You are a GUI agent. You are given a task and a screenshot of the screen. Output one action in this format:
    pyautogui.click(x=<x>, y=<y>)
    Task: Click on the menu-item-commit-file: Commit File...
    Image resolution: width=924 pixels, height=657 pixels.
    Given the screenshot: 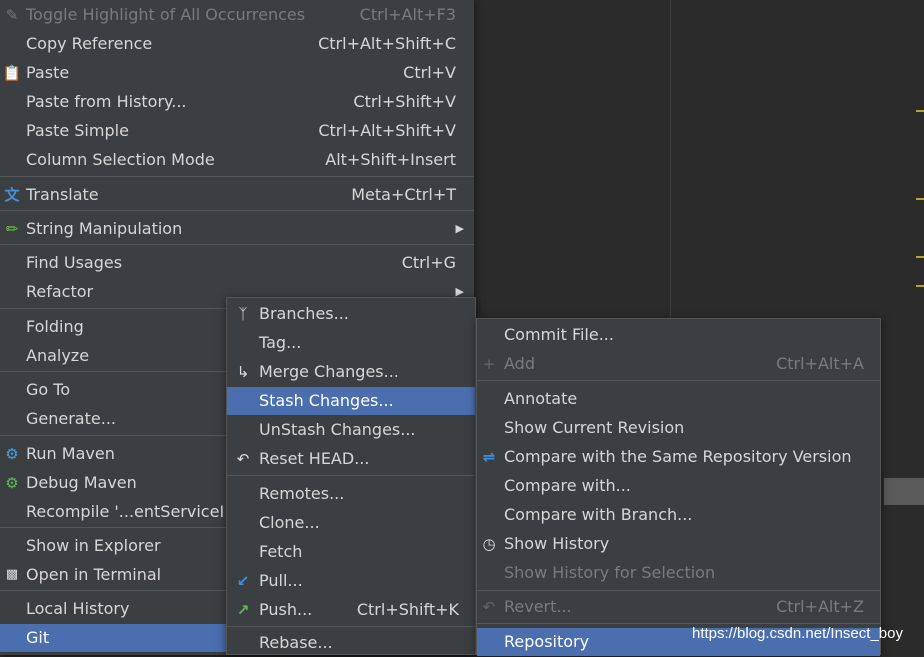 What is the action you would take?
    pyautogui.click(x=678, y=335)
    